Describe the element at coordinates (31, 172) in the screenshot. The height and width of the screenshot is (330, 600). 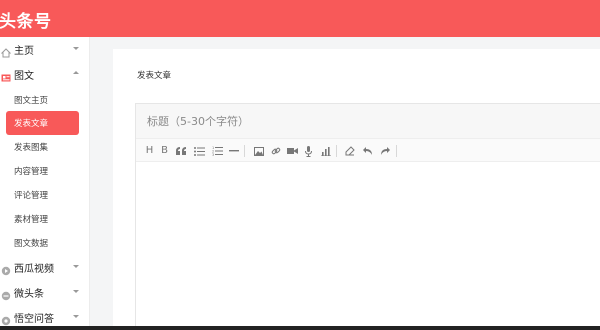
I see `sidebar-subitem-label: 内容管理` at that location.